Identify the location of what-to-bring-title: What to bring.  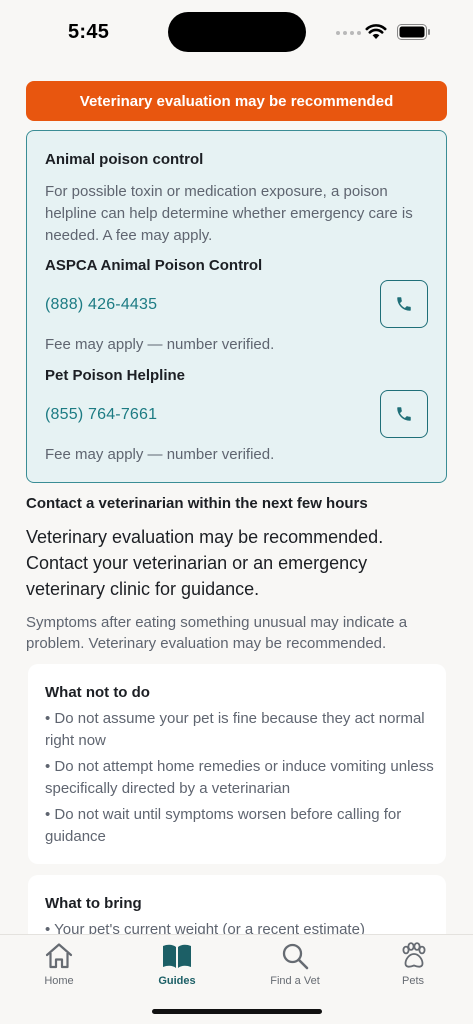
(93, 903).